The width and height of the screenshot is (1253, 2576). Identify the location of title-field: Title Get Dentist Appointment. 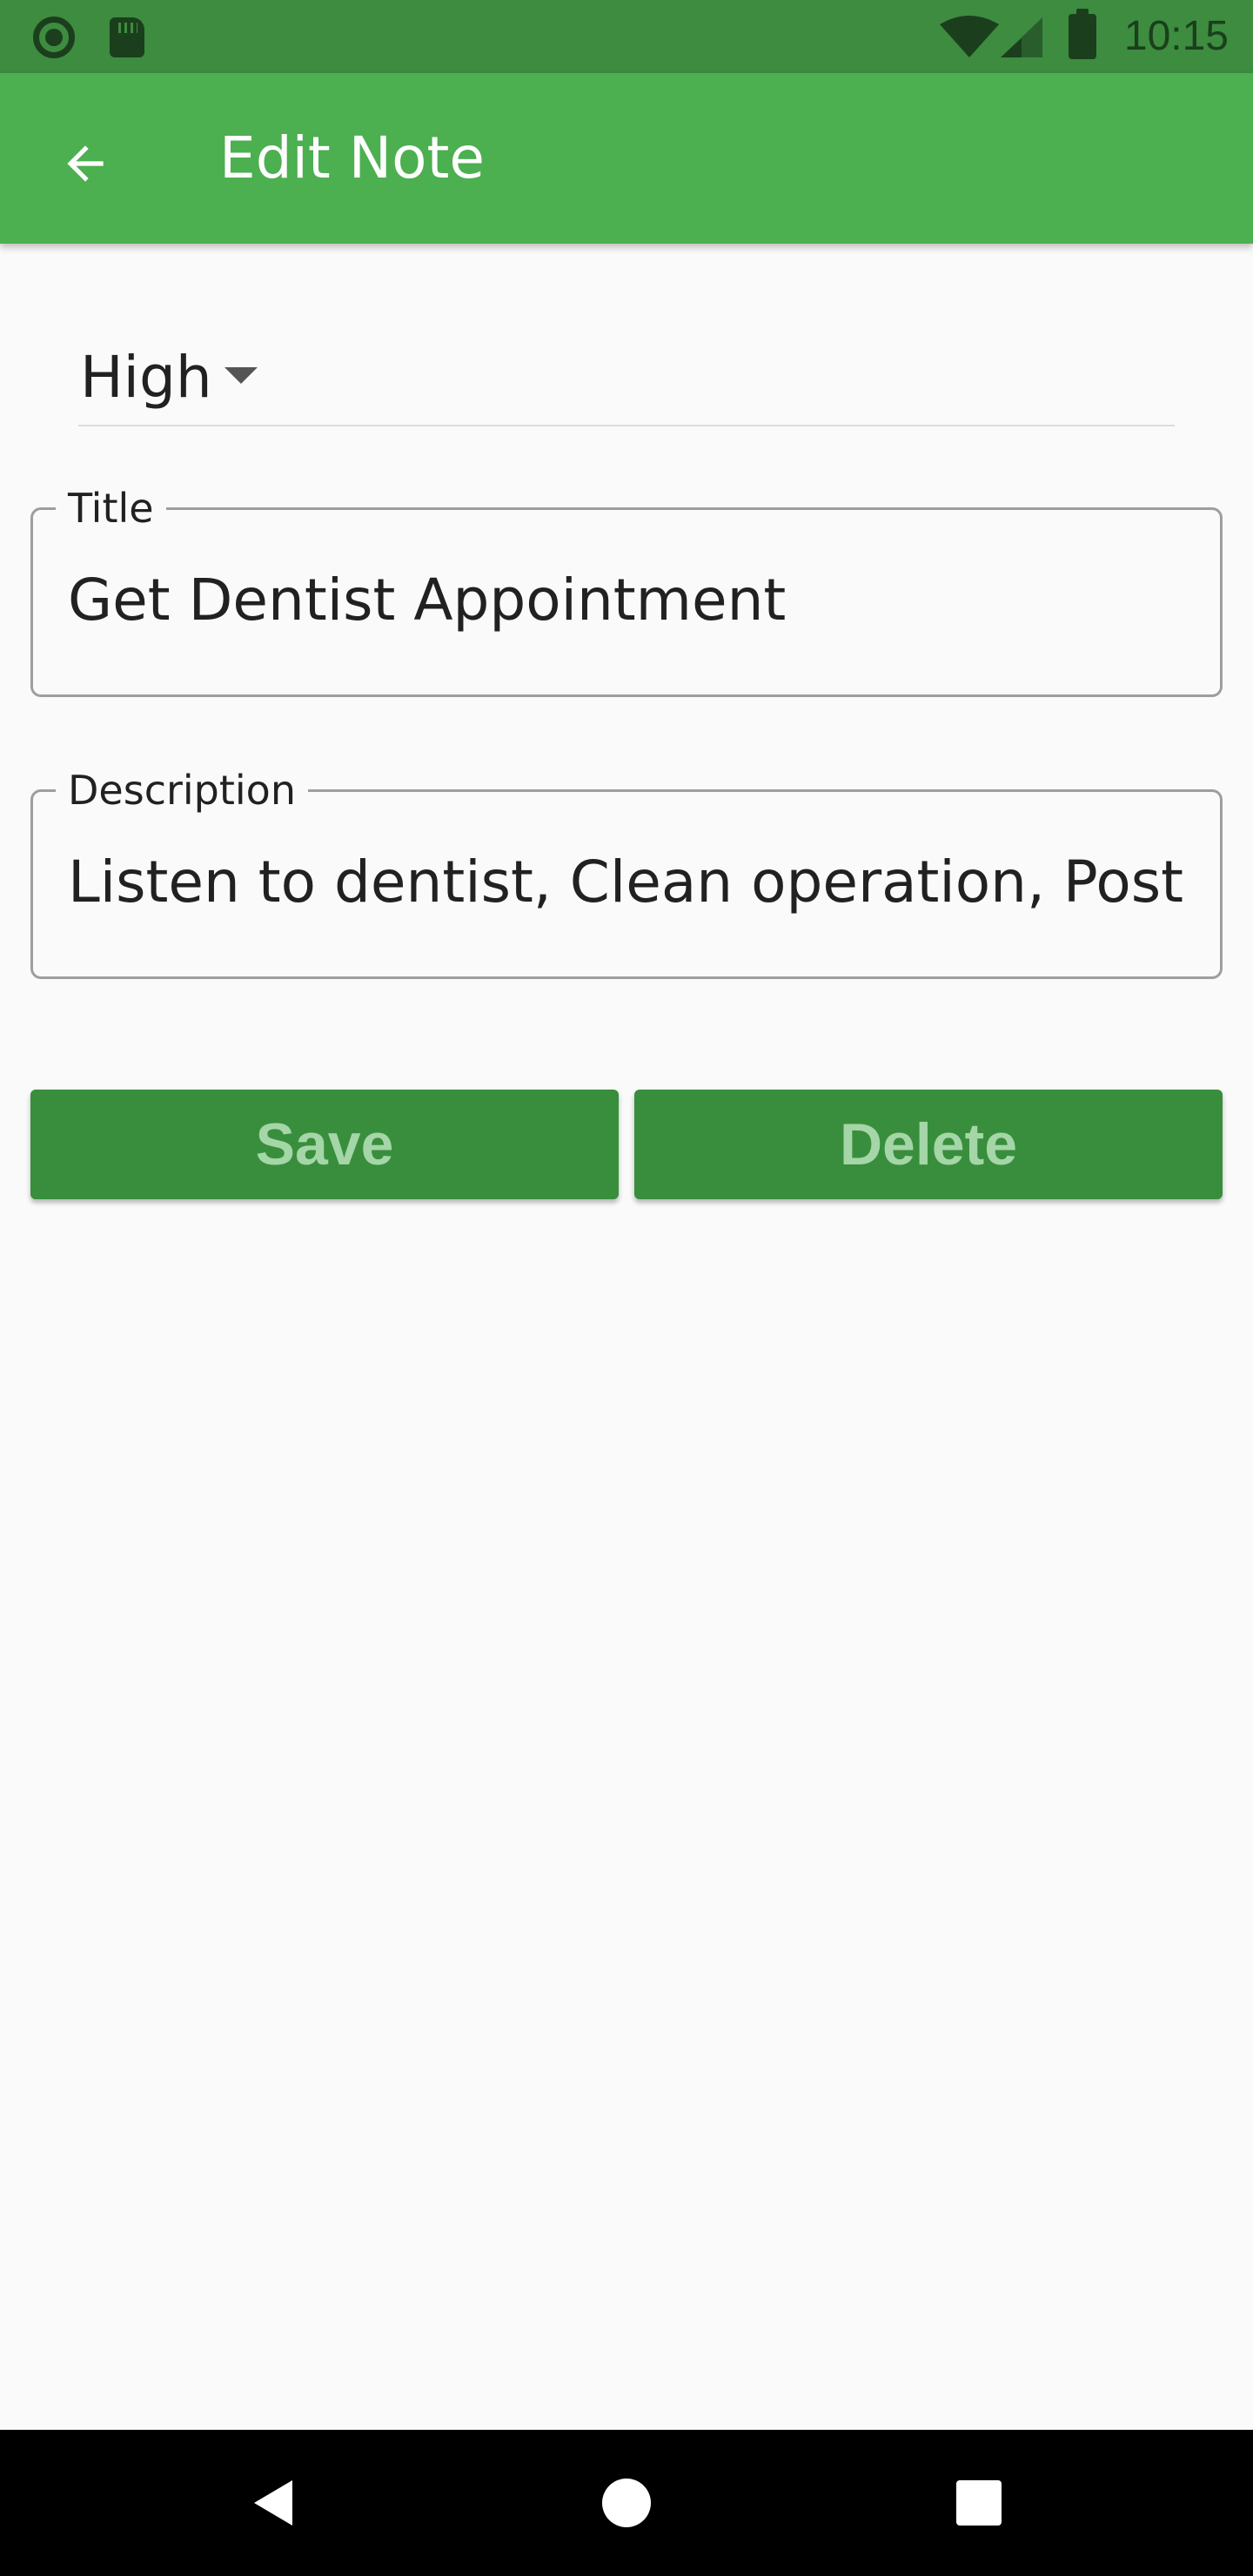
(626, 590).